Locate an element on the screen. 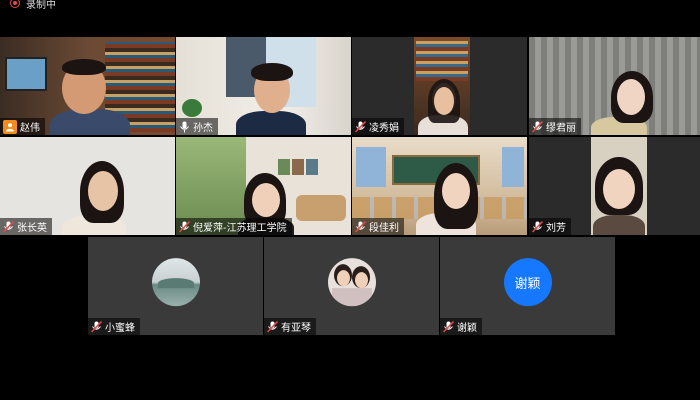 This screenshot has width=700, height=400. video-tile-9: 有亚琴 is located at coordinates (351, 286).